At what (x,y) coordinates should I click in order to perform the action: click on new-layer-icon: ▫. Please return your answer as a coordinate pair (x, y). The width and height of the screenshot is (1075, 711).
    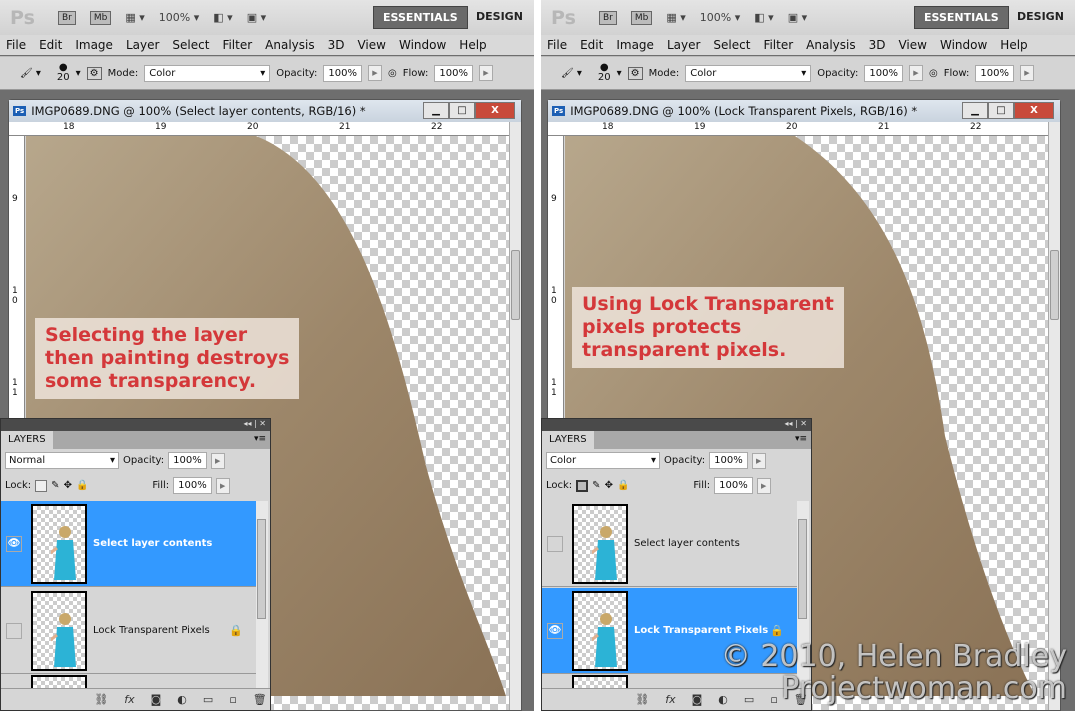
    Looking at the image, I should click on (232, 699).